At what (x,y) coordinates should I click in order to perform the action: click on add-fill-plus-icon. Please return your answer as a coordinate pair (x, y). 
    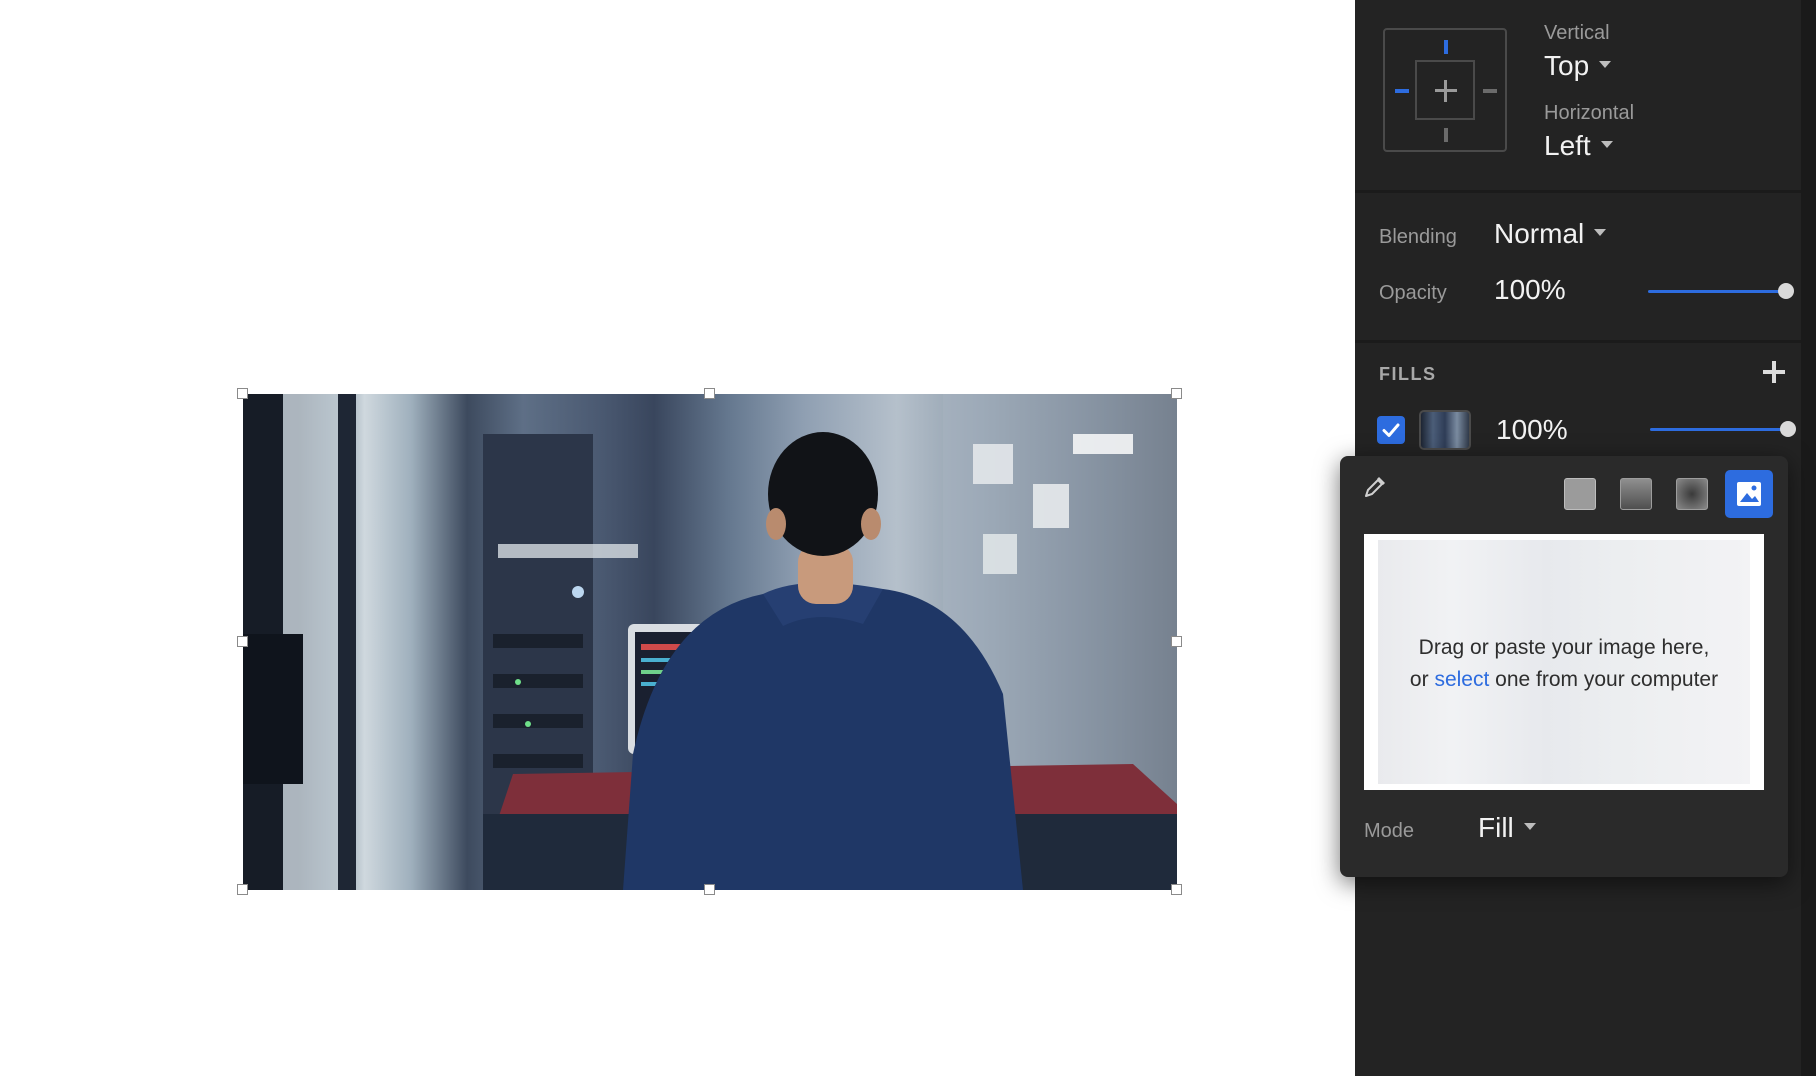
    Looking at the image, I should click on (1774, 372).